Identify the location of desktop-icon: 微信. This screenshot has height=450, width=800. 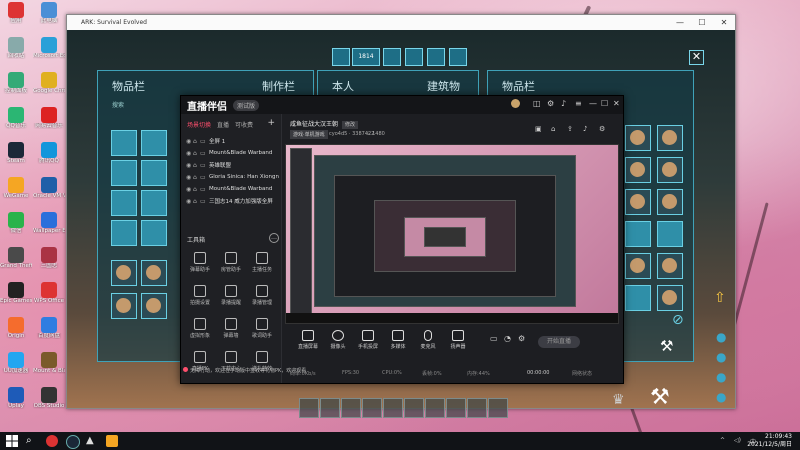
(16, 223).